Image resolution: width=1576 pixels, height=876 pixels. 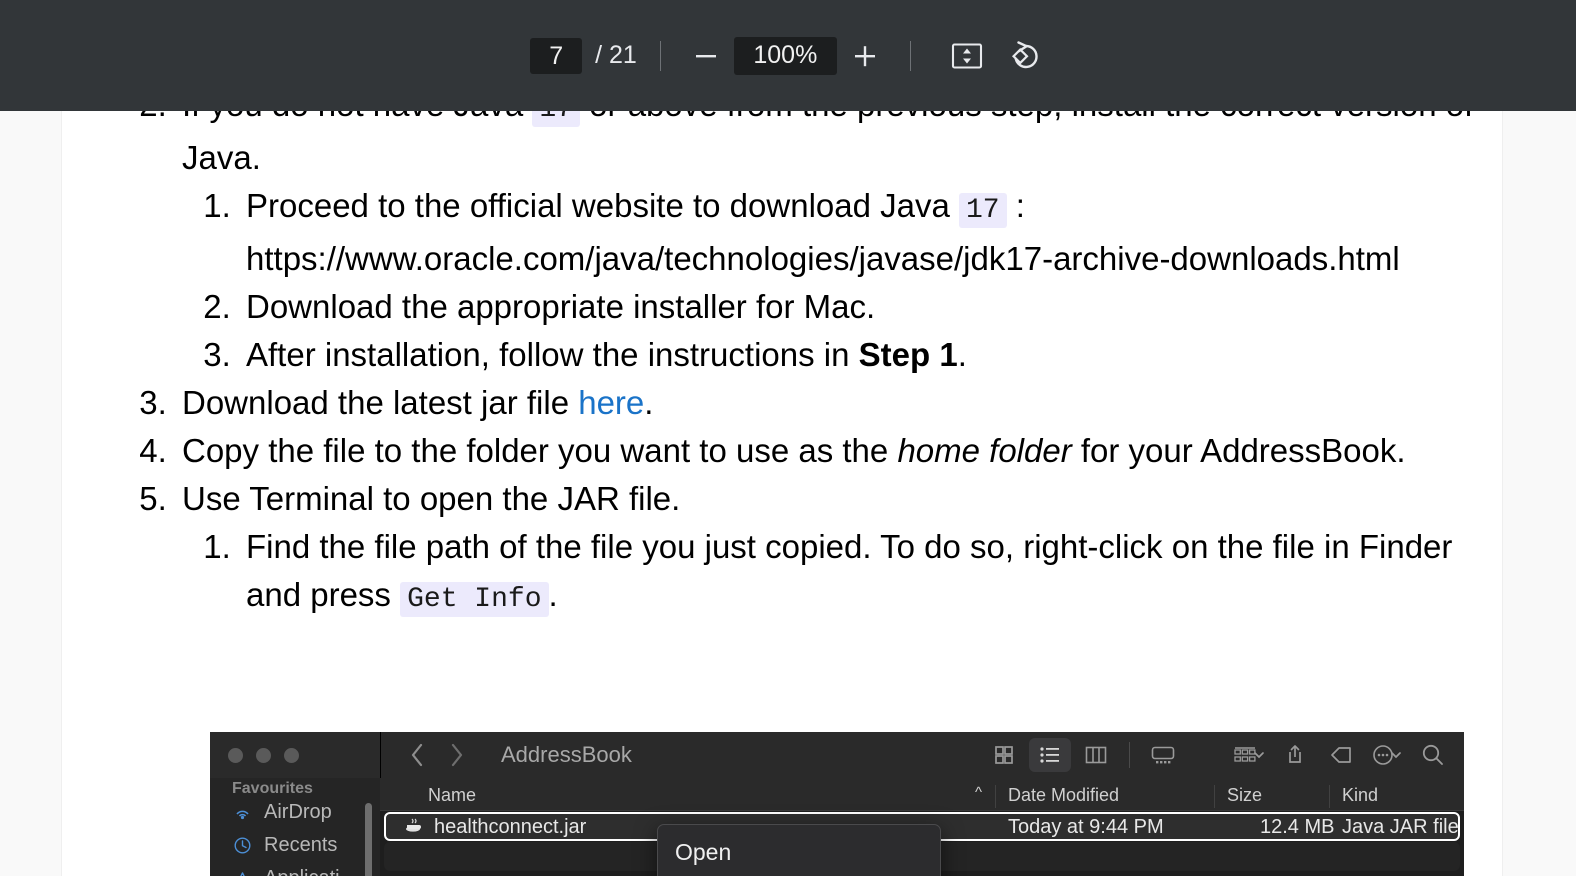 I want to click on list-view-button, so click(x=1050, y=755).